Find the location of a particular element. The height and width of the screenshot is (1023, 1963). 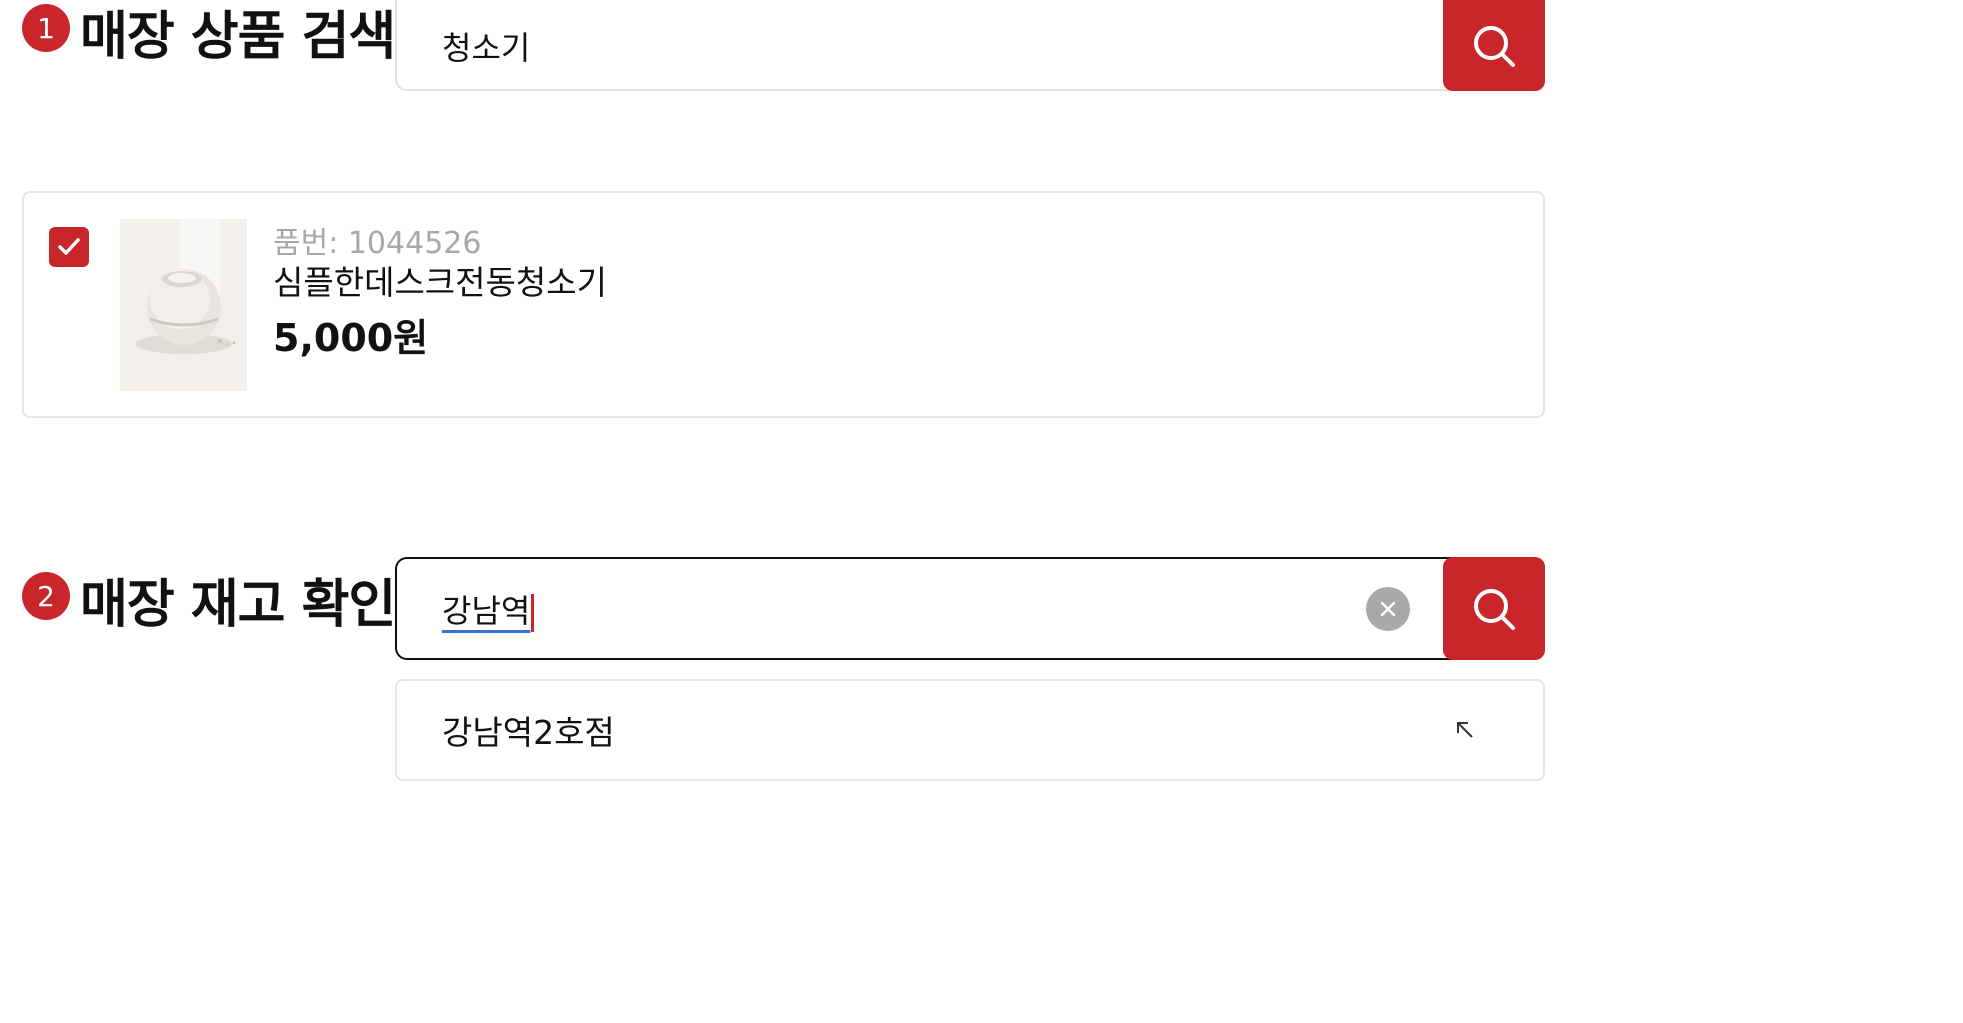

store-search-value: 강남역 is located at coordinates (486, 610).